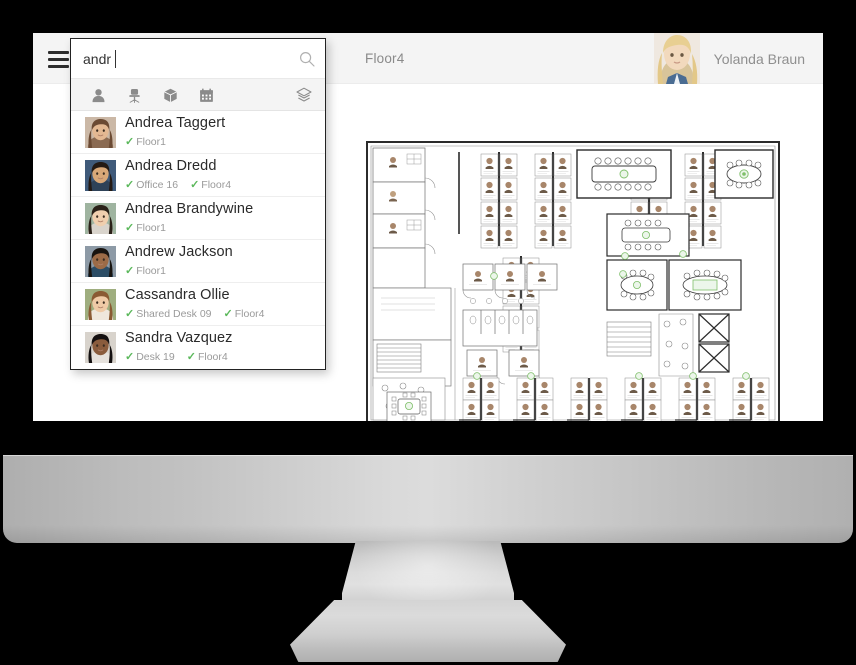 The image size is (856, 665). I want to click on result-item: Cassandra Ollie ✓ Shared Desk 09 ✓ Floor4, so click(198, 304).